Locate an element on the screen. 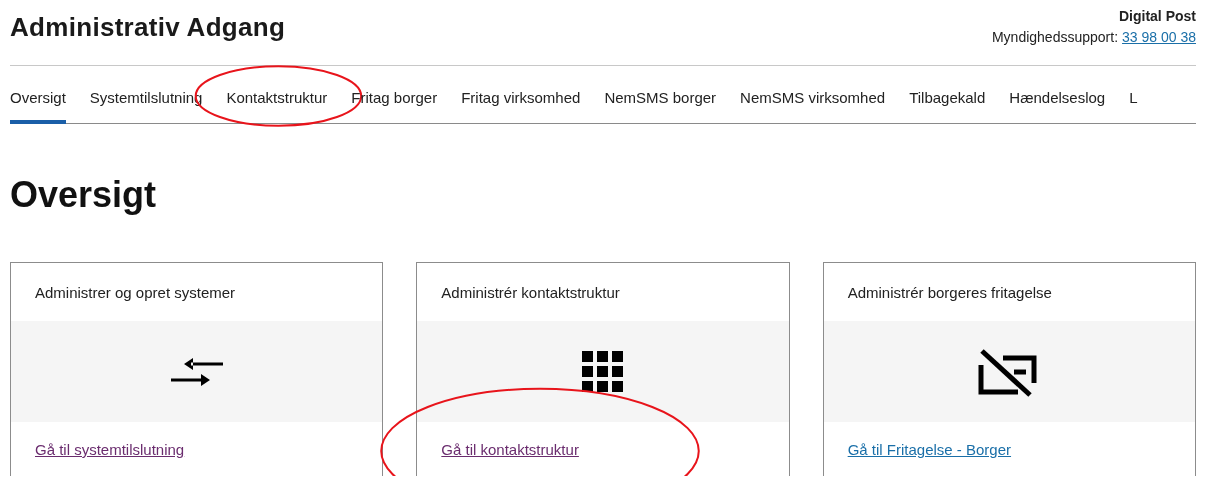 This screenshot has height=477, width=1211. support-label: Myndighedssupport: is located at coordinates (1055, 37).